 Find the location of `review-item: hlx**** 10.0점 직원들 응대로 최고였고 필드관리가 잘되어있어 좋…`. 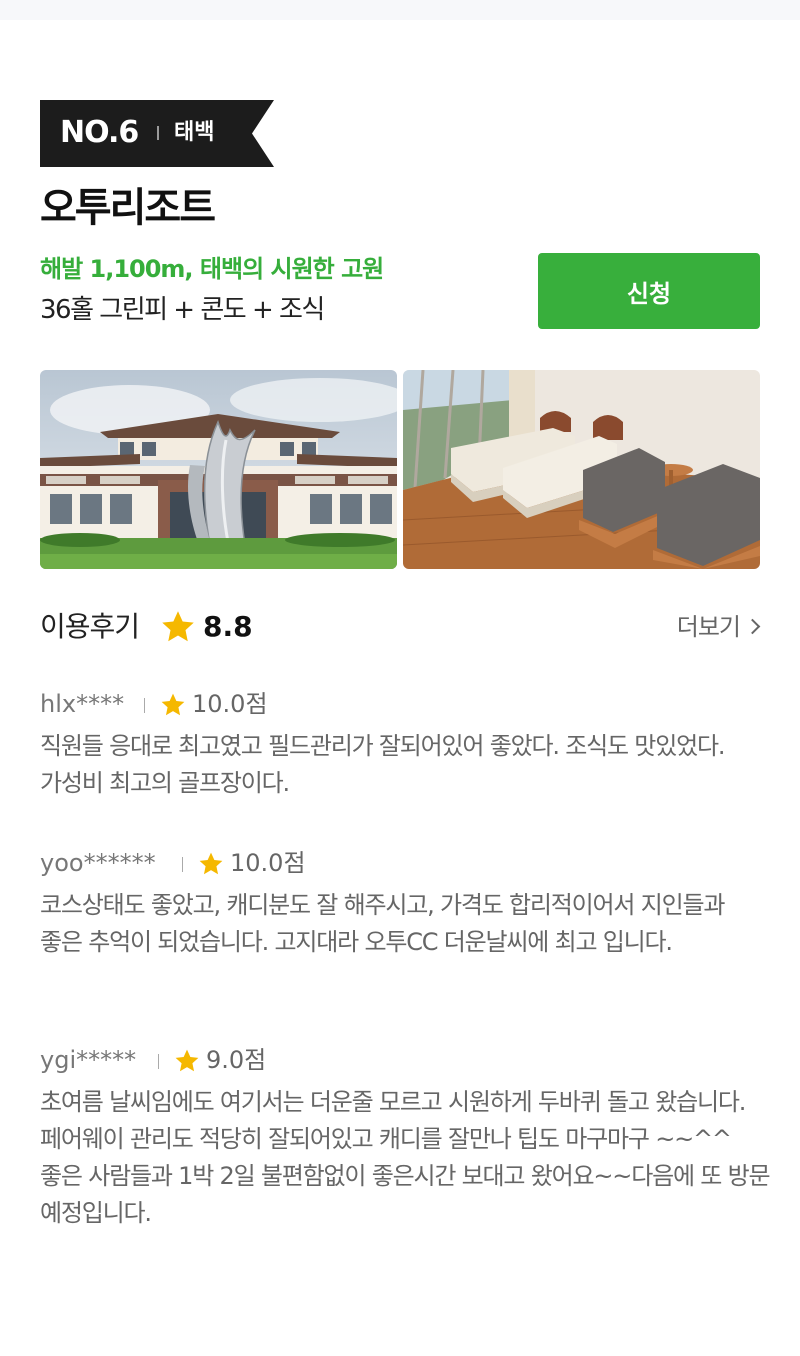

review-item: hlx**** 10.0점 직원들 응대로 최고였고 필드관리가 잘되어있어 좋… is located at coordinates (405, 745).